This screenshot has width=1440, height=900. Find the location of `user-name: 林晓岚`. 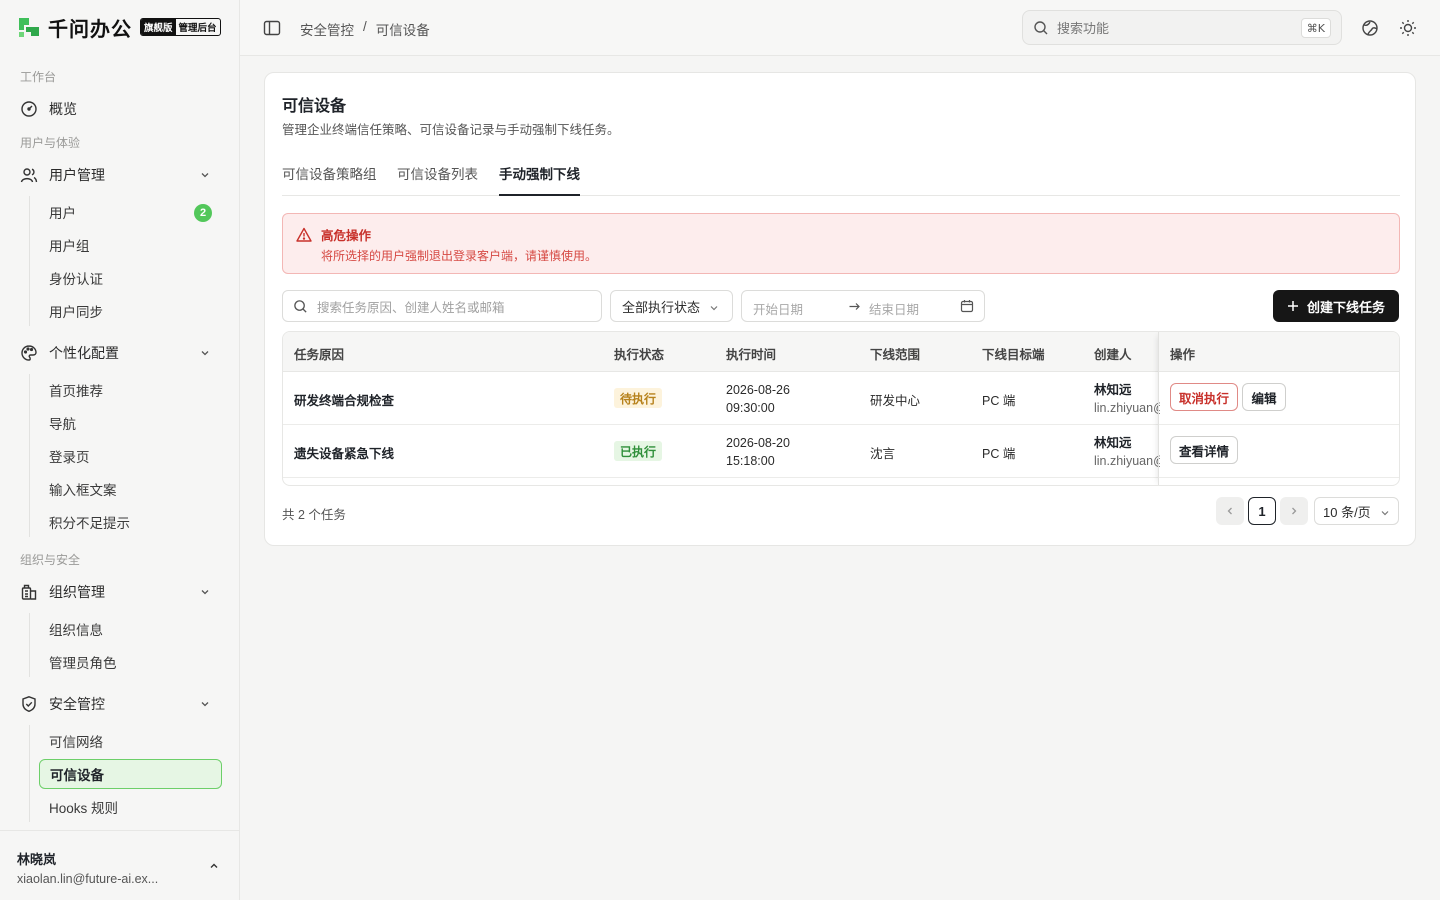

user-name: 林晓岚 is located at coordinates (37, 859).